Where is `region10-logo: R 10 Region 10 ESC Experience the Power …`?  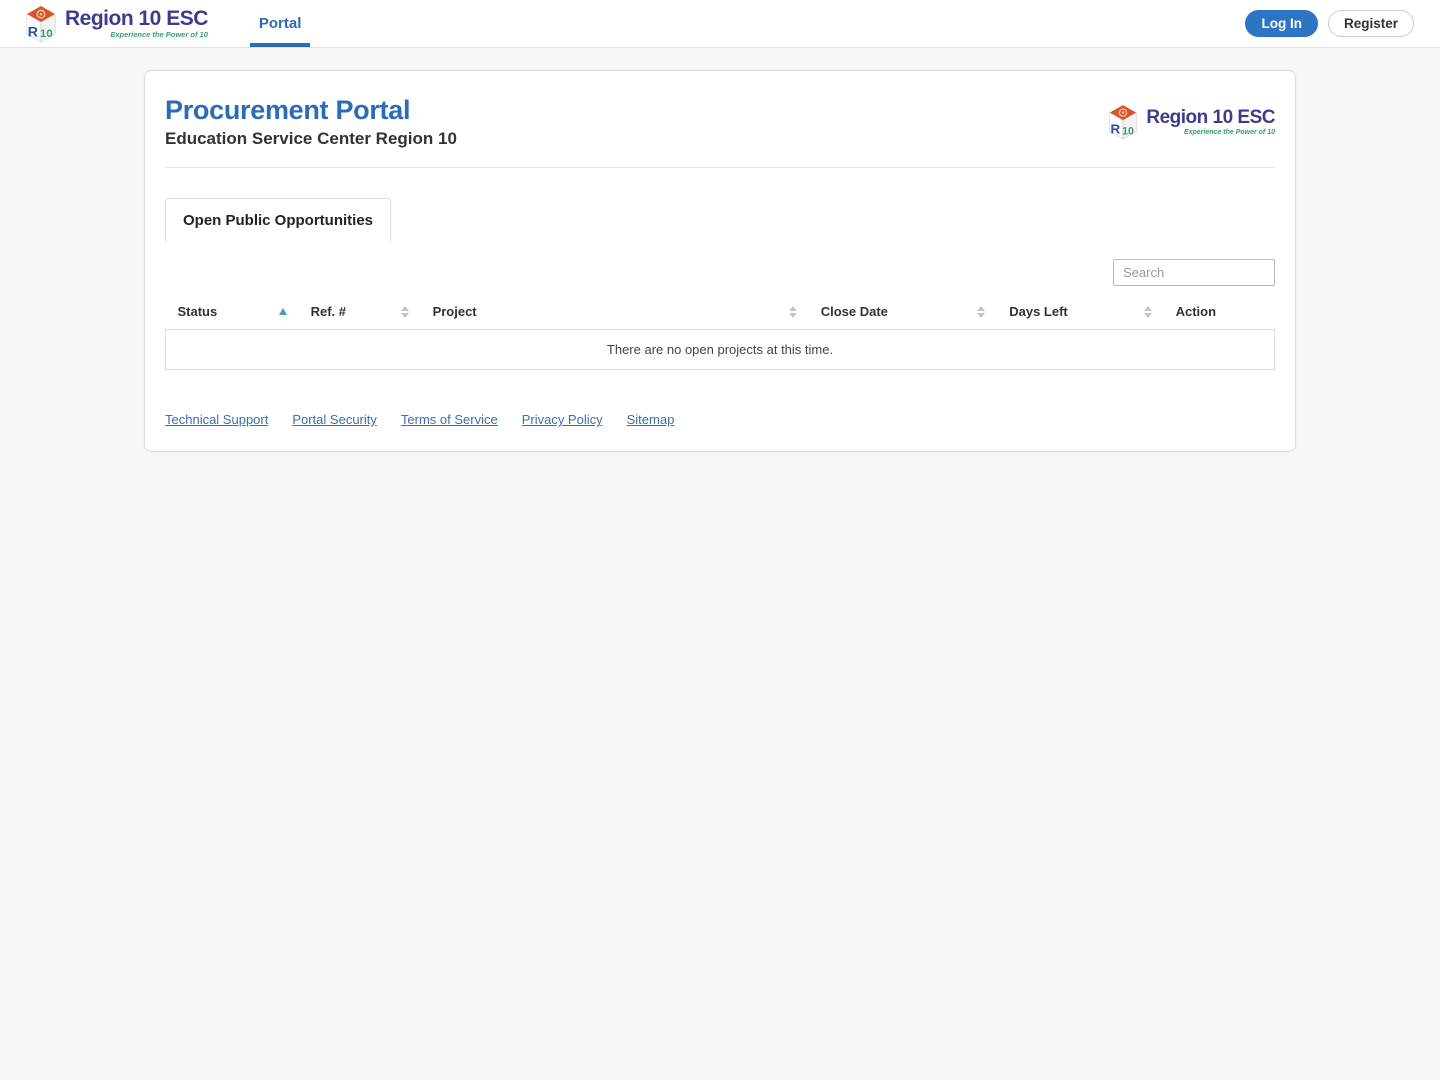
region10-logo: R 10 Region 10 ESC Experience the Power … is located at coordinates (116, 24).